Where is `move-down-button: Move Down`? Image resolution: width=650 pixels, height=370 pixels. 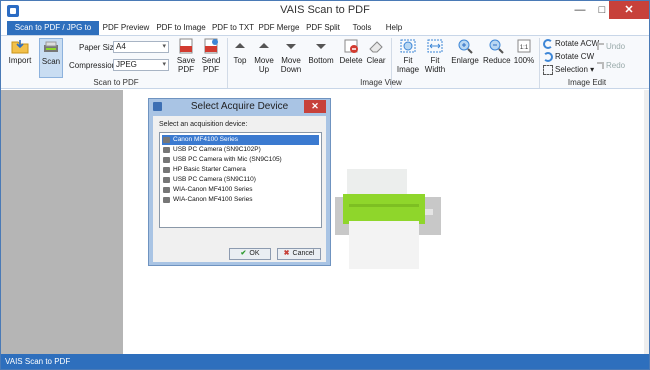 move-down-button: Move Down is located at coordinates (291, 56).